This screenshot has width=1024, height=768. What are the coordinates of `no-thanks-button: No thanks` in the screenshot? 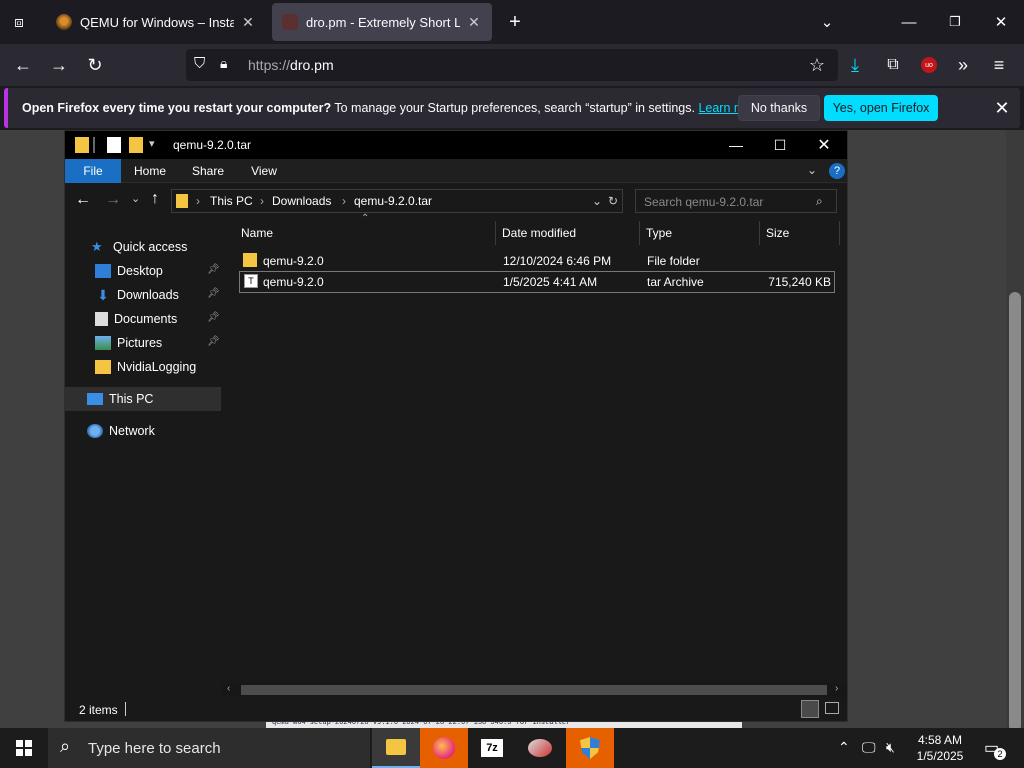 It's located at (779, 108).